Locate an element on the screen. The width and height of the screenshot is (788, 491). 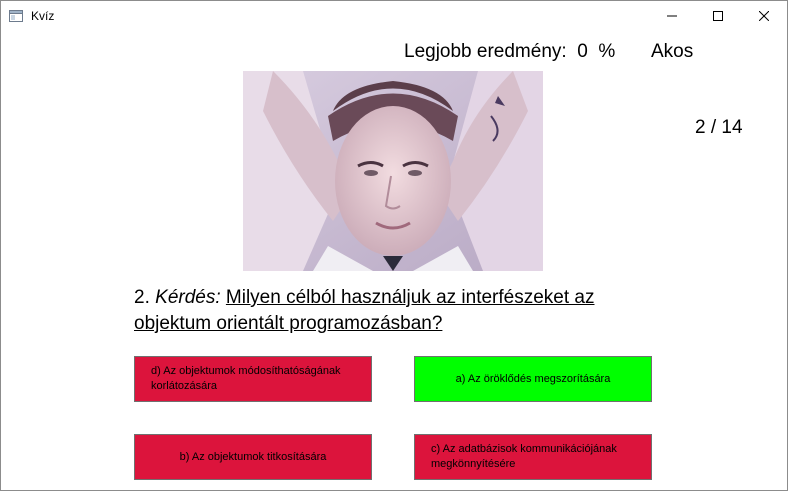
maximize-button is located at coordinates (718, 16).